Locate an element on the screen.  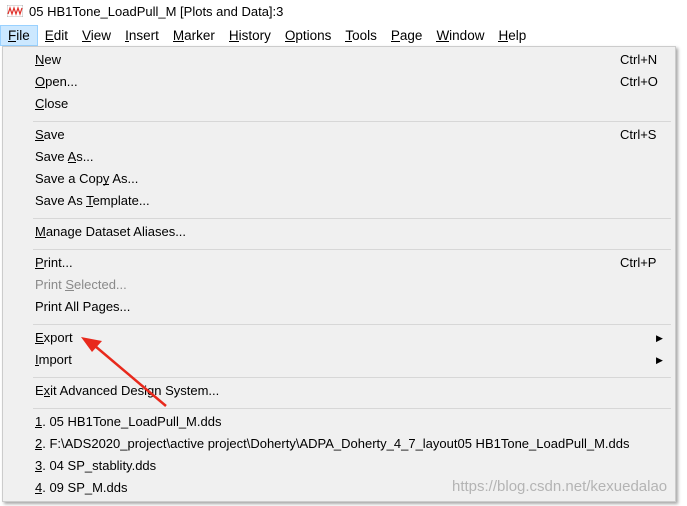
red-arrow-annotation is located at coordinates (124, 372).